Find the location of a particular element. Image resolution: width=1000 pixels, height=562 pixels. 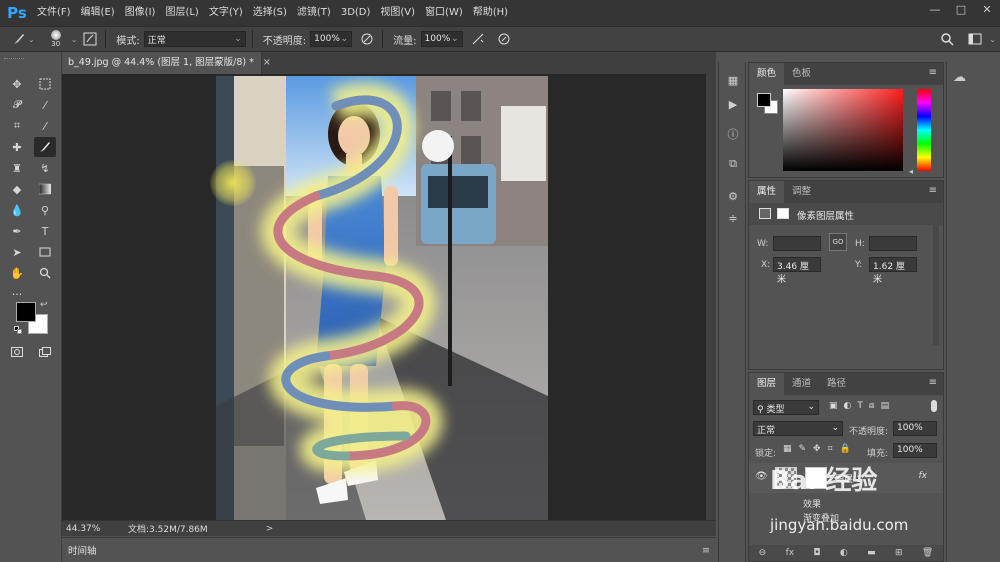

properties-scrollbar is located at coordinates (936, 285).